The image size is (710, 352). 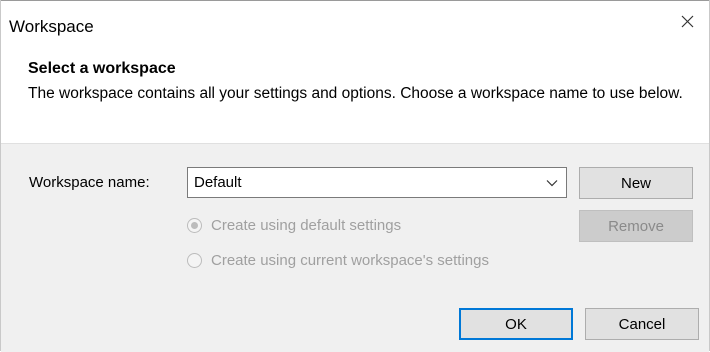 What do you see at coordinates (636, 226) in the screenshot?
I see `remove-button: Remove` at bounding box center [636, 226].